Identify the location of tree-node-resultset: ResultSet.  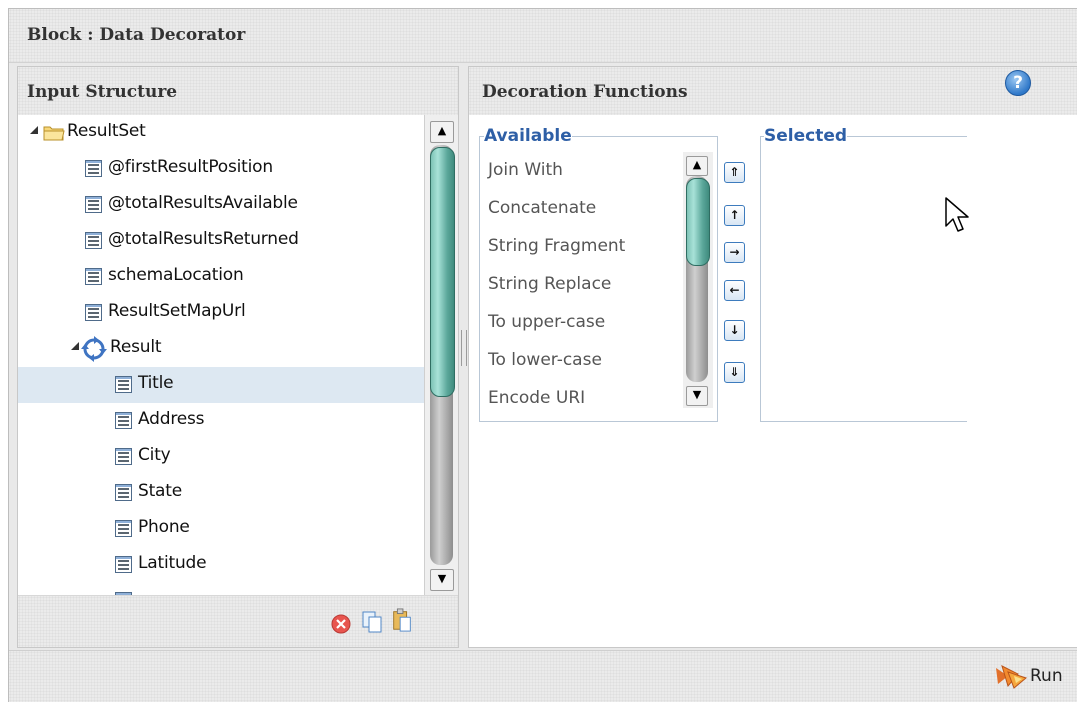
(221, 133).